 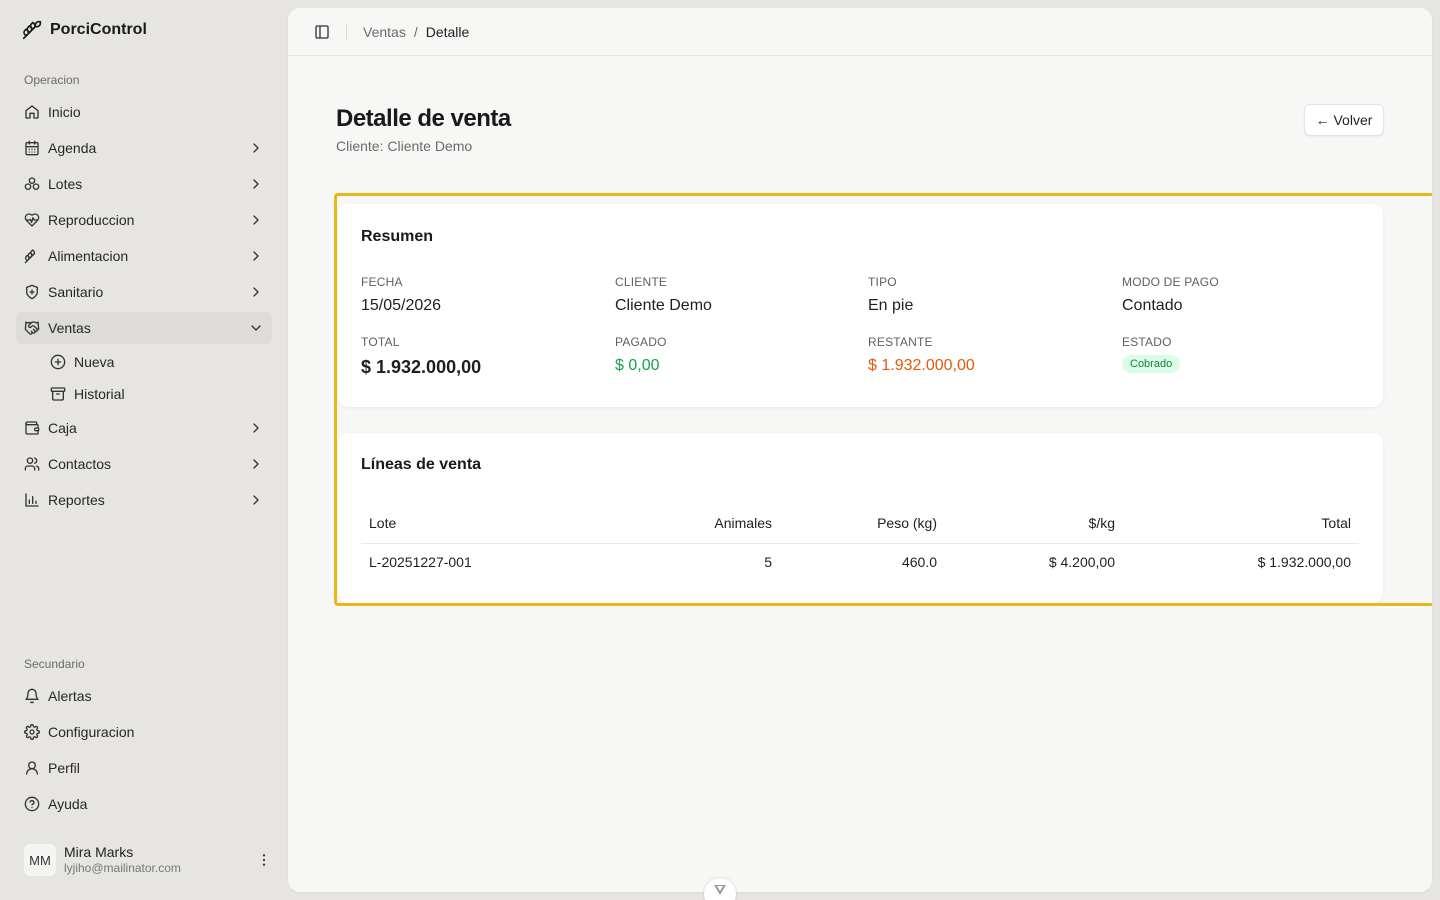 I want to click on field-total: TOTAL $ 1.932.000,00, so click(x=421, y=356).